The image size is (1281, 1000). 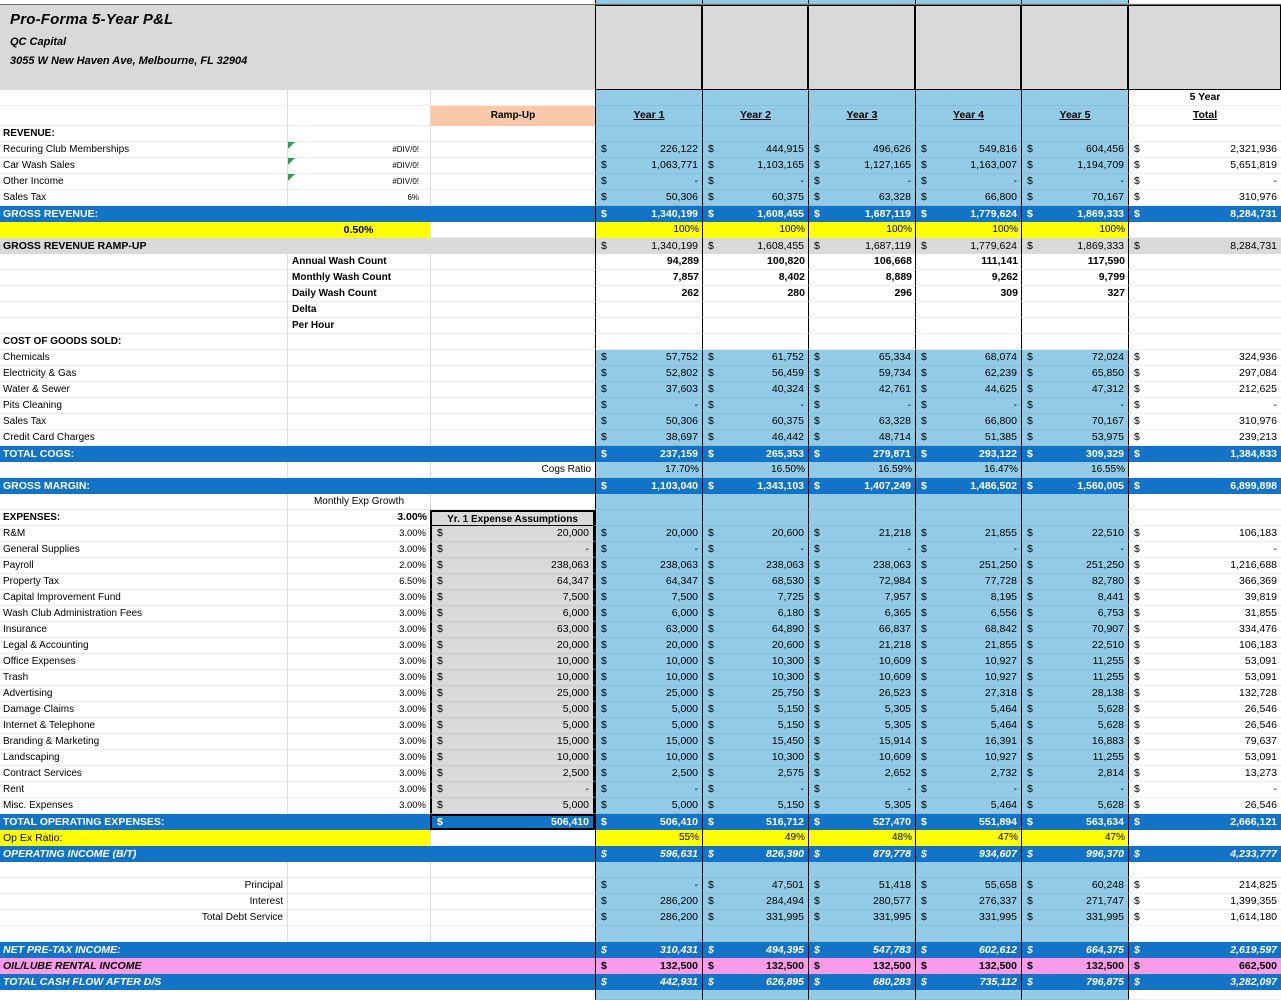 What do you see at coordinates (1074, 838) in the screenshot?
I see `year5-cell: 47%` at bounding box center [1074, 838].